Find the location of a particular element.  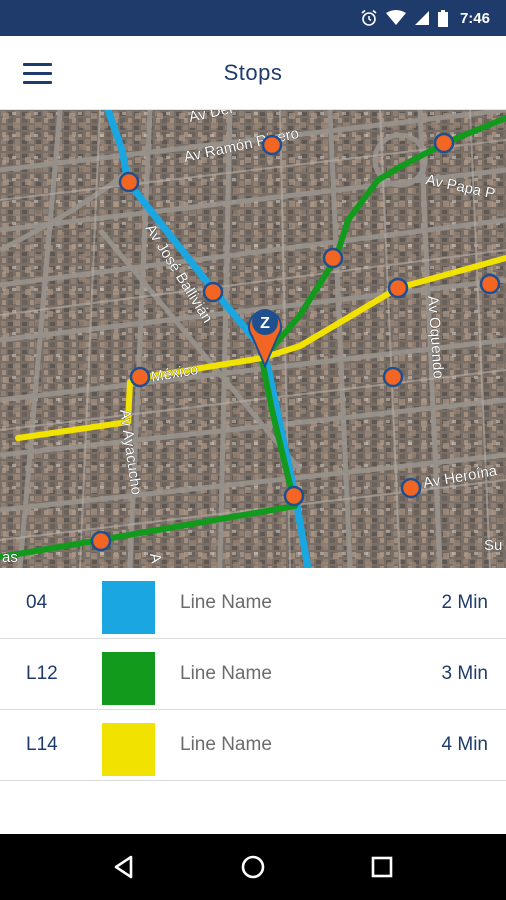

line-row: 04 Line Name 2 Min is located at coordinates (253, 603).